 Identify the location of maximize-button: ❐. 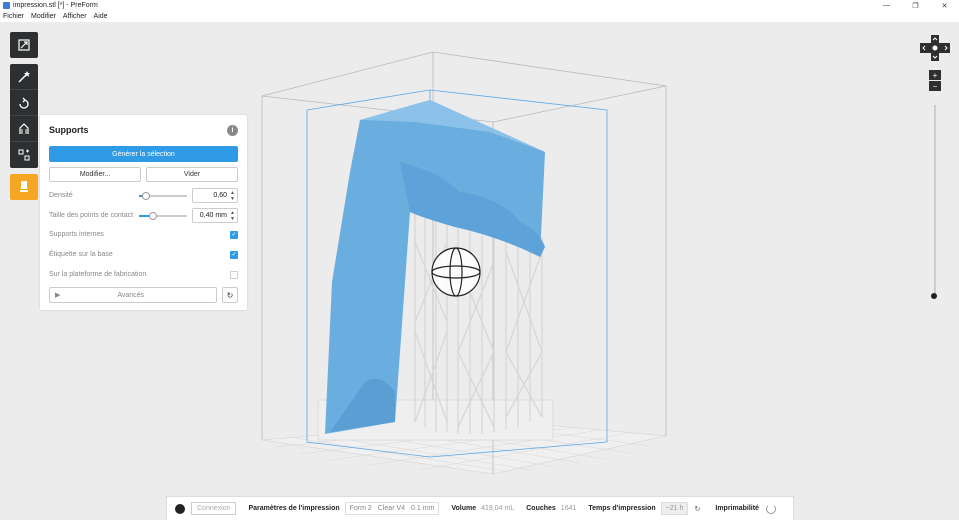
(915, 5).